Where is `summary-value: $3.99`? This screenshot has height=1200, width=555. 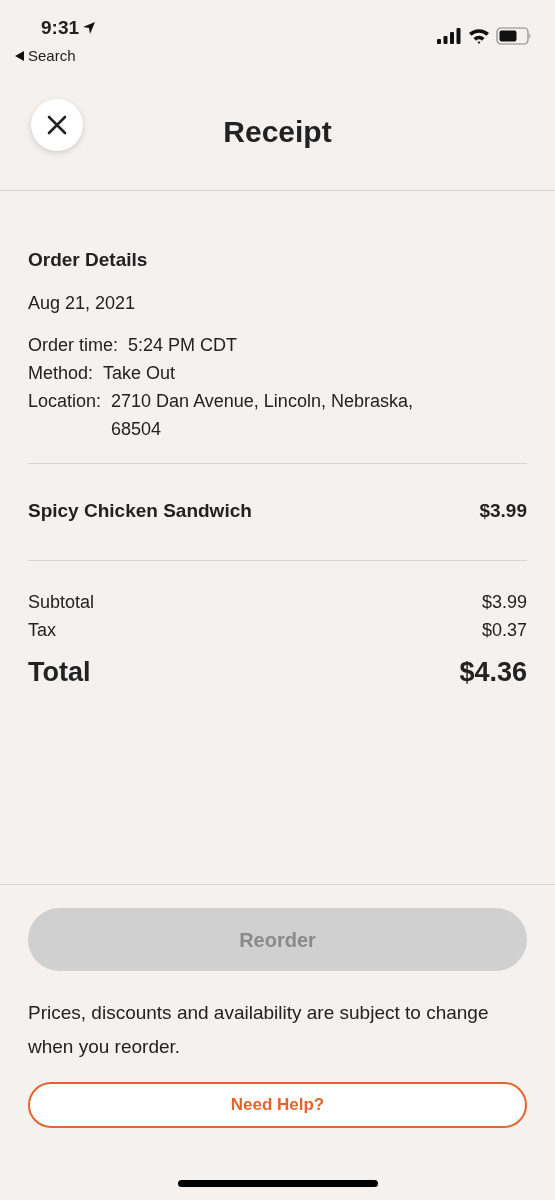
summary-value: $3.99 is located at coordinates (504, 602).